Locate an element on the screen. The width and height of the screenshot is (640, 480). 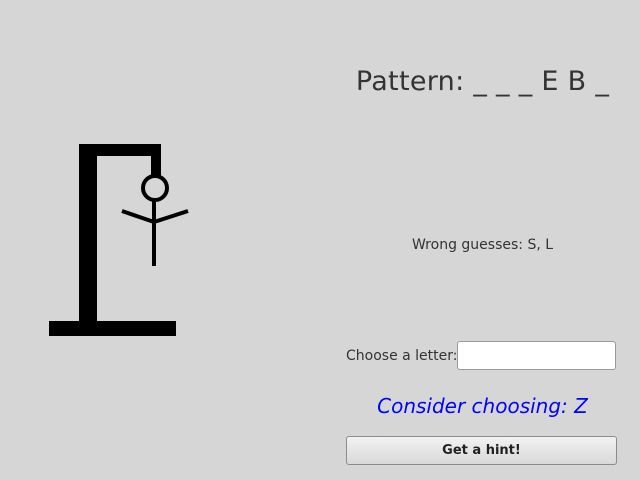
word-pattern: Pattern: _ _ _ E B _ is located at coordinates (482, 81).